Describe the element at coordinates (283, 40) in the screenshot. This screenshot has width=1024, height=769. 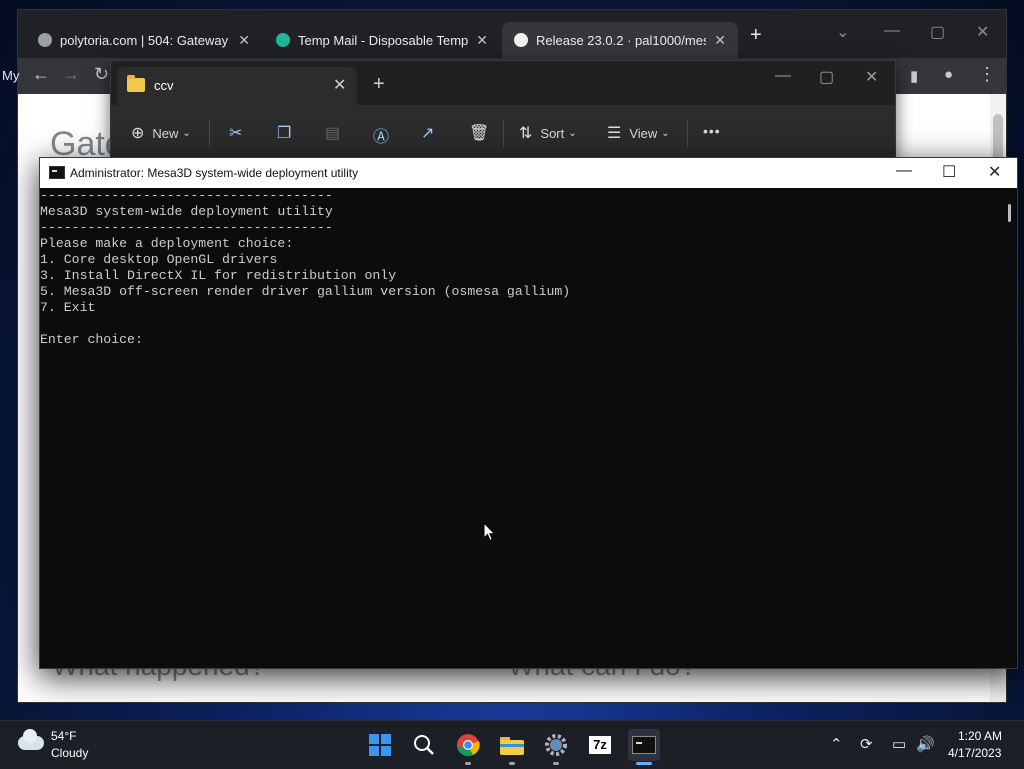
I see `tempmail-favicon-icon` at that location.